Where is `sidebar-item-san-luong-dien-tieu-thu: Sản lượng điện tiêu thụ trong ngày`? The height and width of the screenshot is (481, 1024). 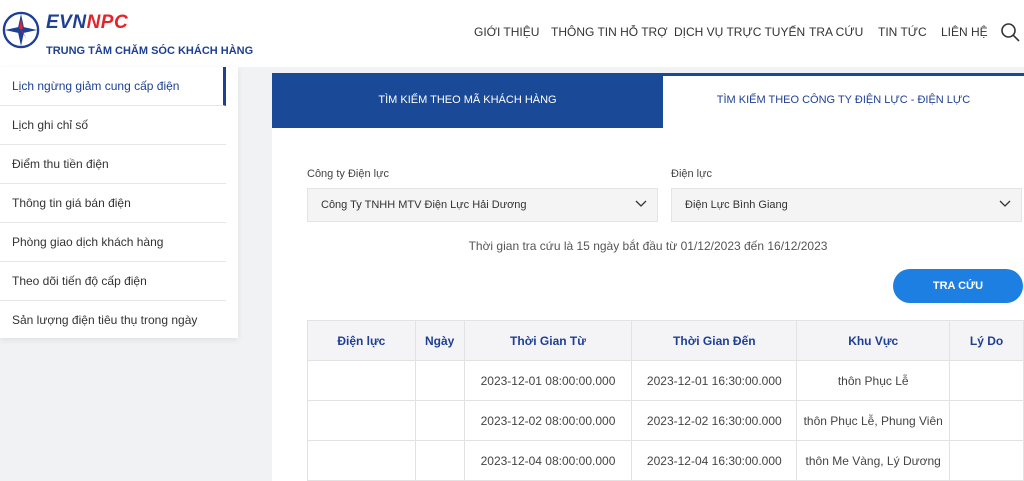
sidebar-item-san-luong-dien-tieu-thu: Sản lượng điện tiêu thụ trong ngày is located at coordinates (113, 320).